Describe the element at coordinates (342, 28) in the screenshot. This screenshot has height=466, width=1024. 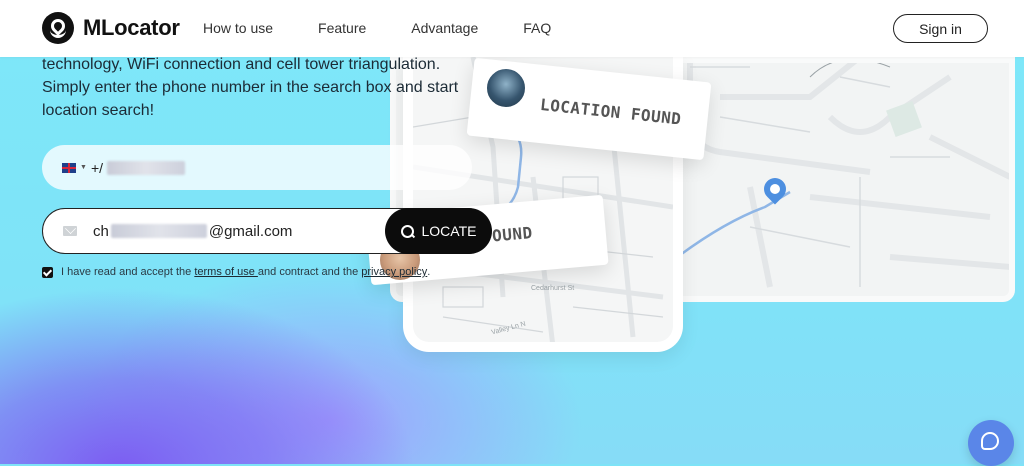
I see `nav-feature: Feature` at that location.